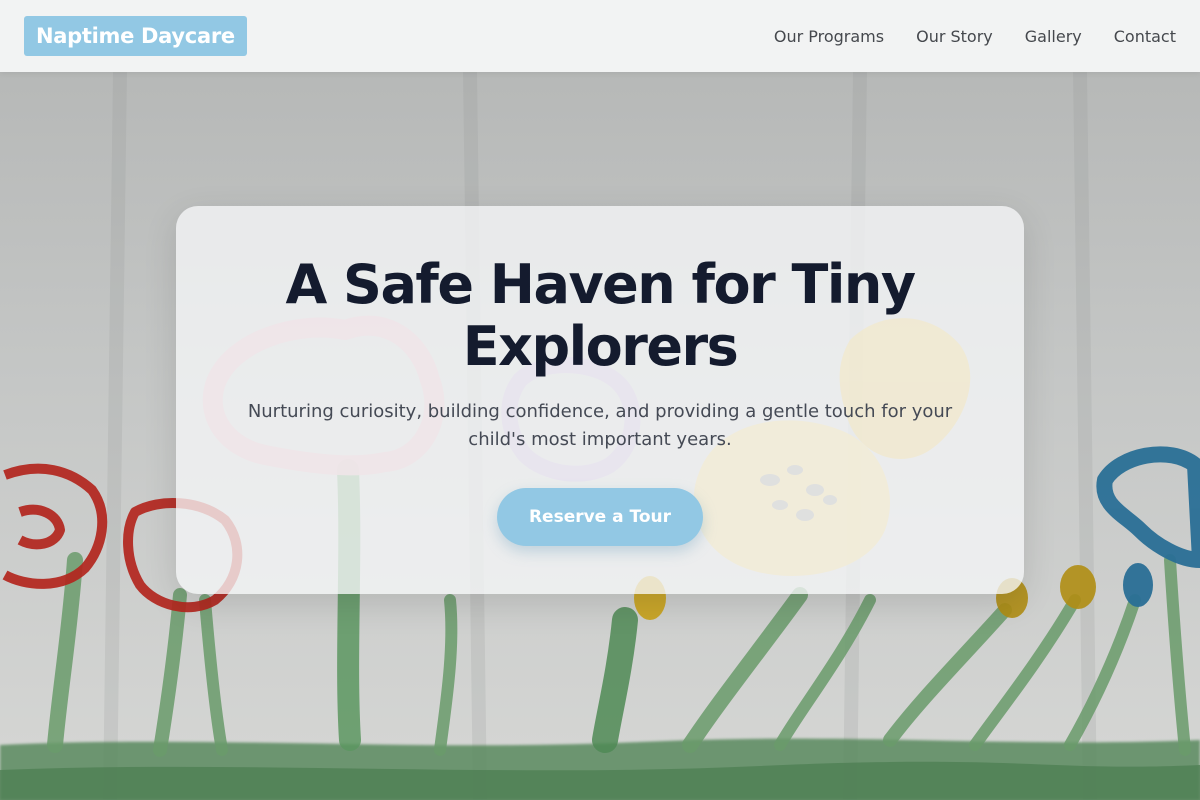  I want to click on nav-link-contact: Contact, so click(1145, 36).